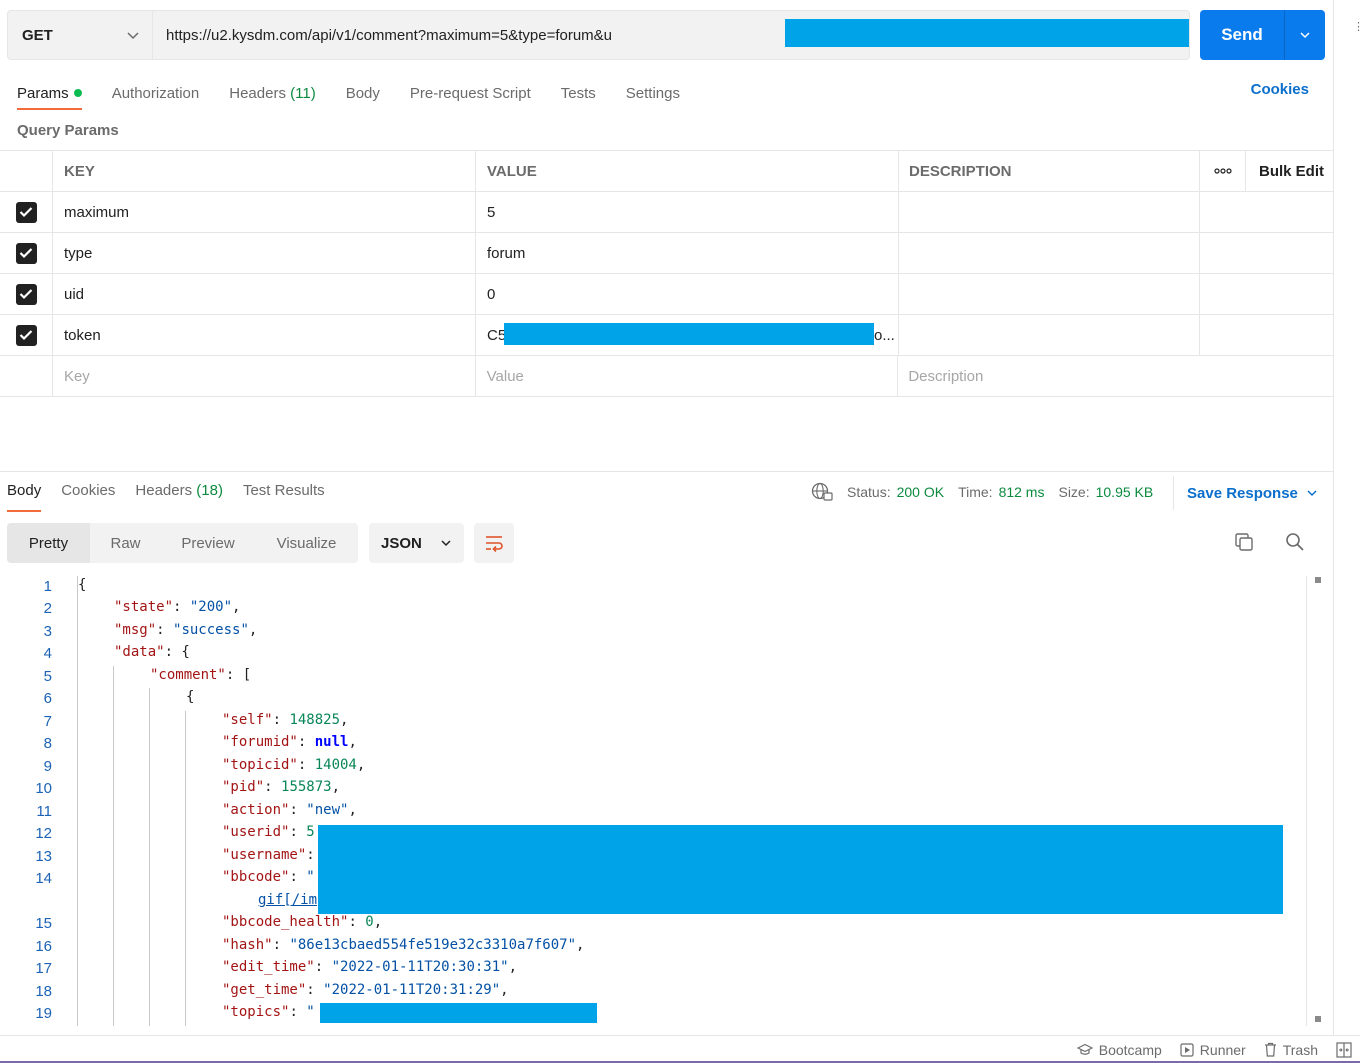  I want to click on code-token: "bbcode", so click(256, 877).